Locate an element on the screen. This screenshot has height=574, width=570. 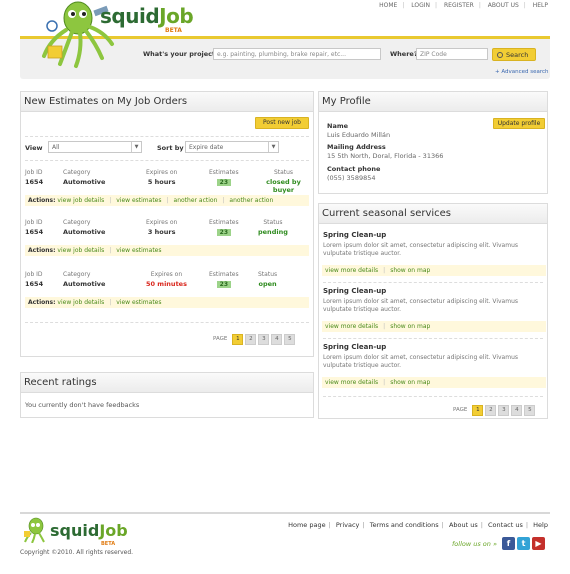
copyright: Copyright ©2010. All rights reserved. is located at coordinates (77, 552).